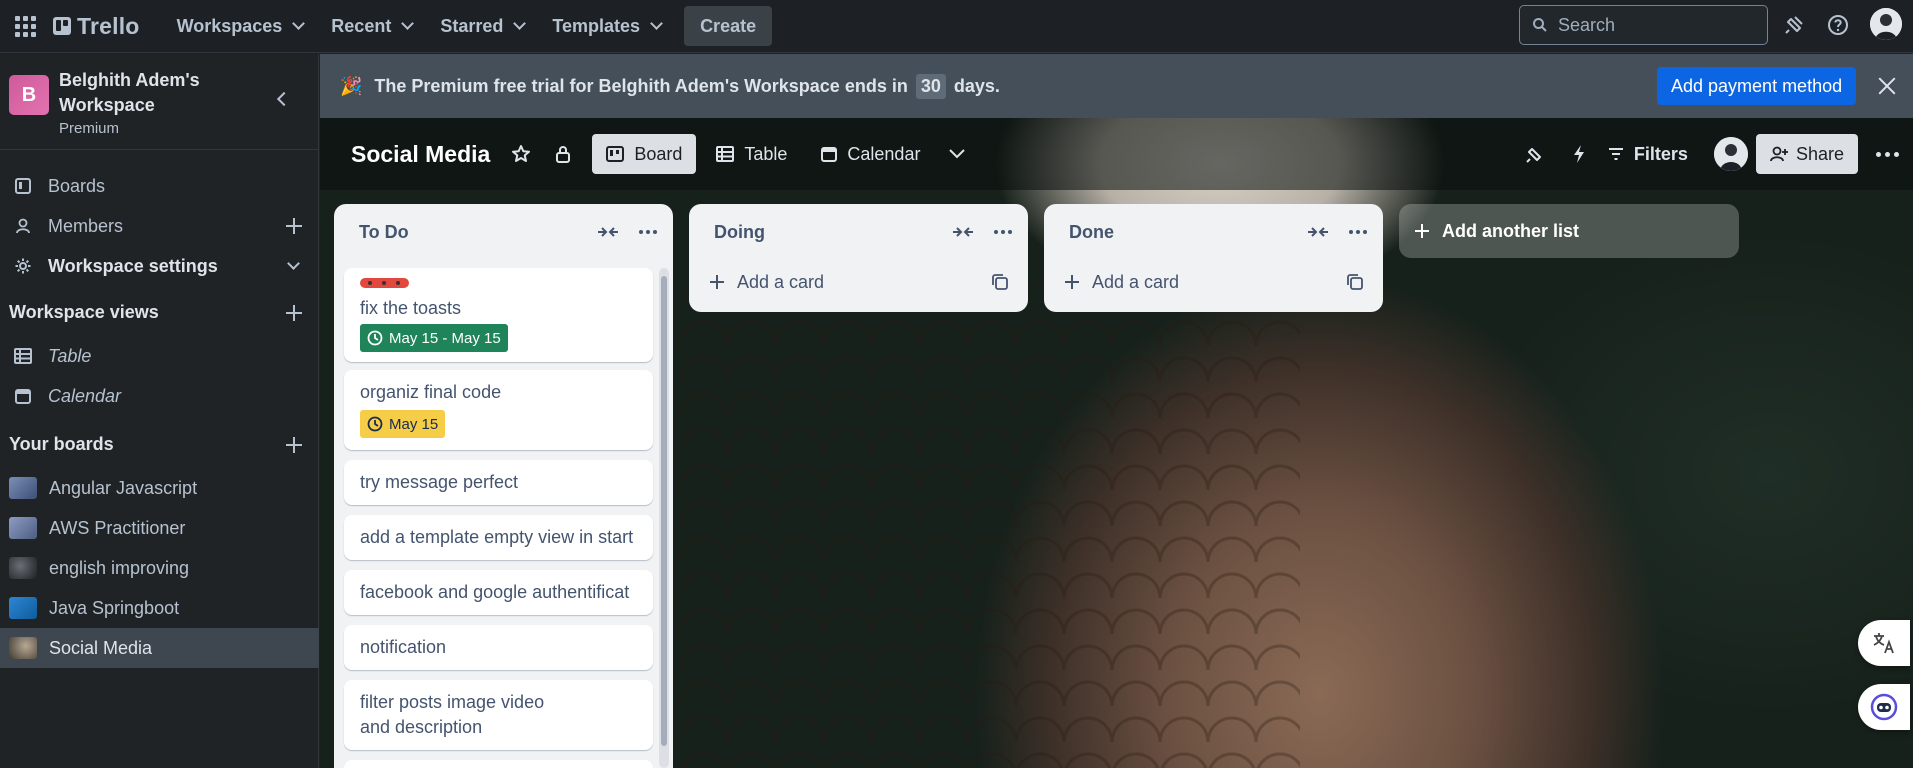 The height and width of the screenshot is (768, 1913). Describe the element at coordinates (751, 154) in the screenshot. I see `tab-table: Table` at that location.